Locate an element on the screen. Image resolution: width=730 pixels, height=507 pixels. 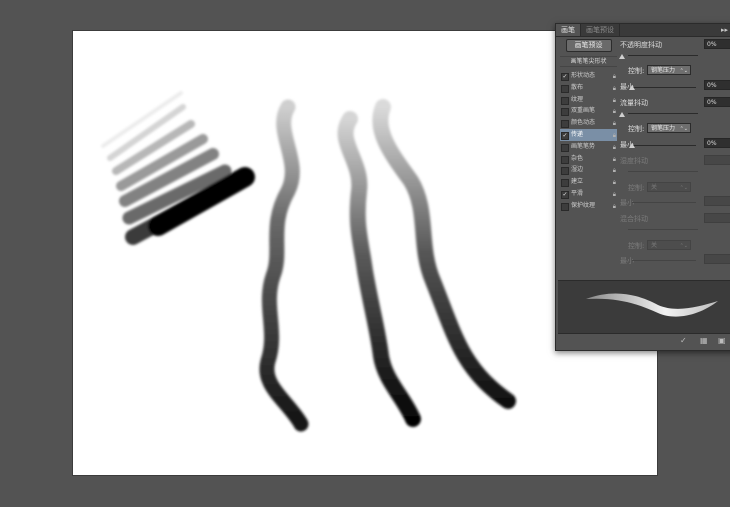
min-wetness-field is located at coordinates (717, 201).